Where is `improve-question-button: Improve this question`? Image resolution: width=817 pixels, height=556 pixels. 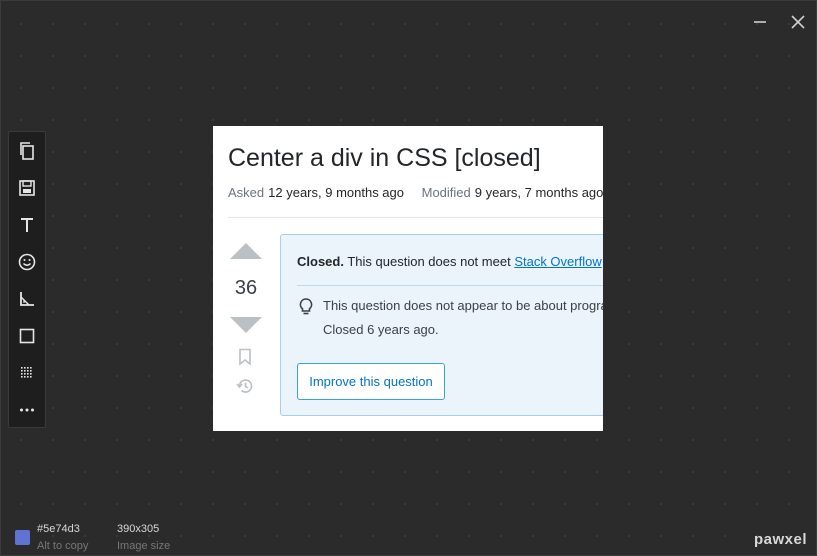 improve-question-button: Improve this question is located at coordinates (371, 381).